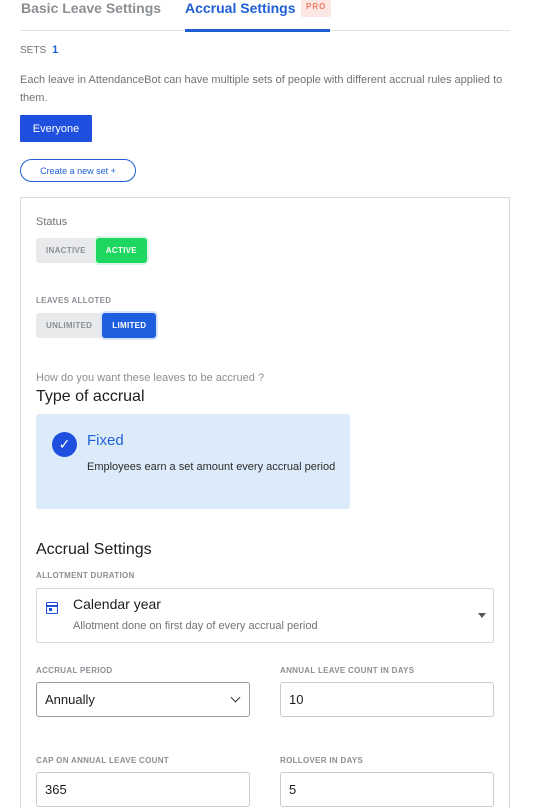  I want to click on cap-annual-leave-value: 365, so click(56, 789).